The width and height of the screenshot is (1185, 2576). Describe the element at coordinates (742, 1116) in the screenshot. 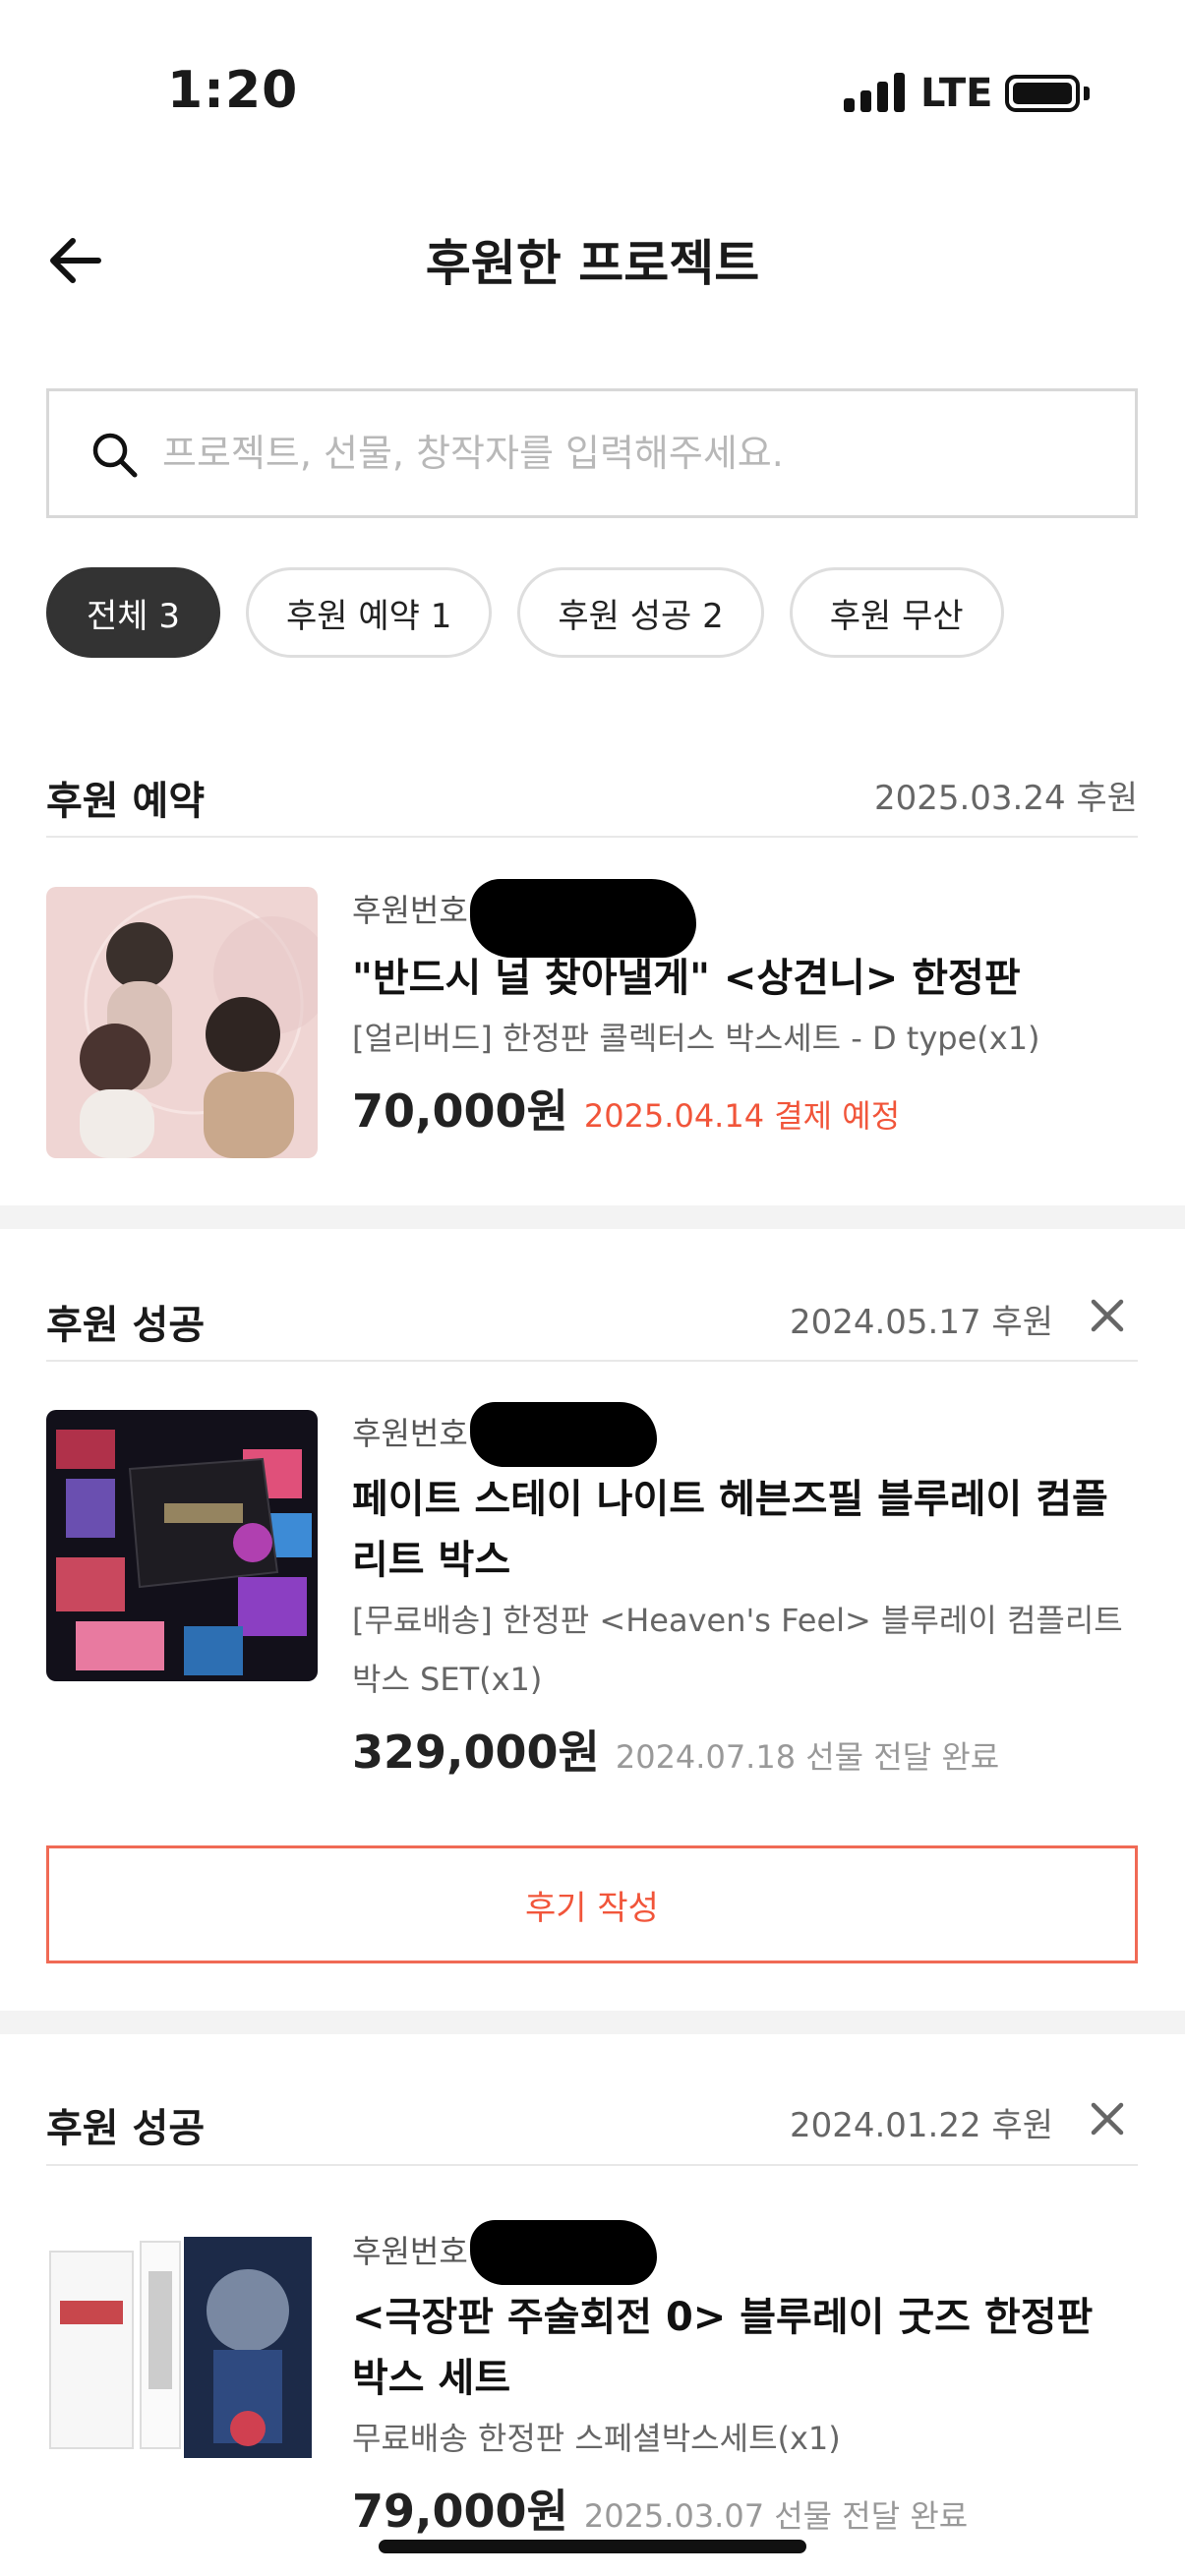

I see `payment-due-note: 2025.04.14 결제 예정` at that location.